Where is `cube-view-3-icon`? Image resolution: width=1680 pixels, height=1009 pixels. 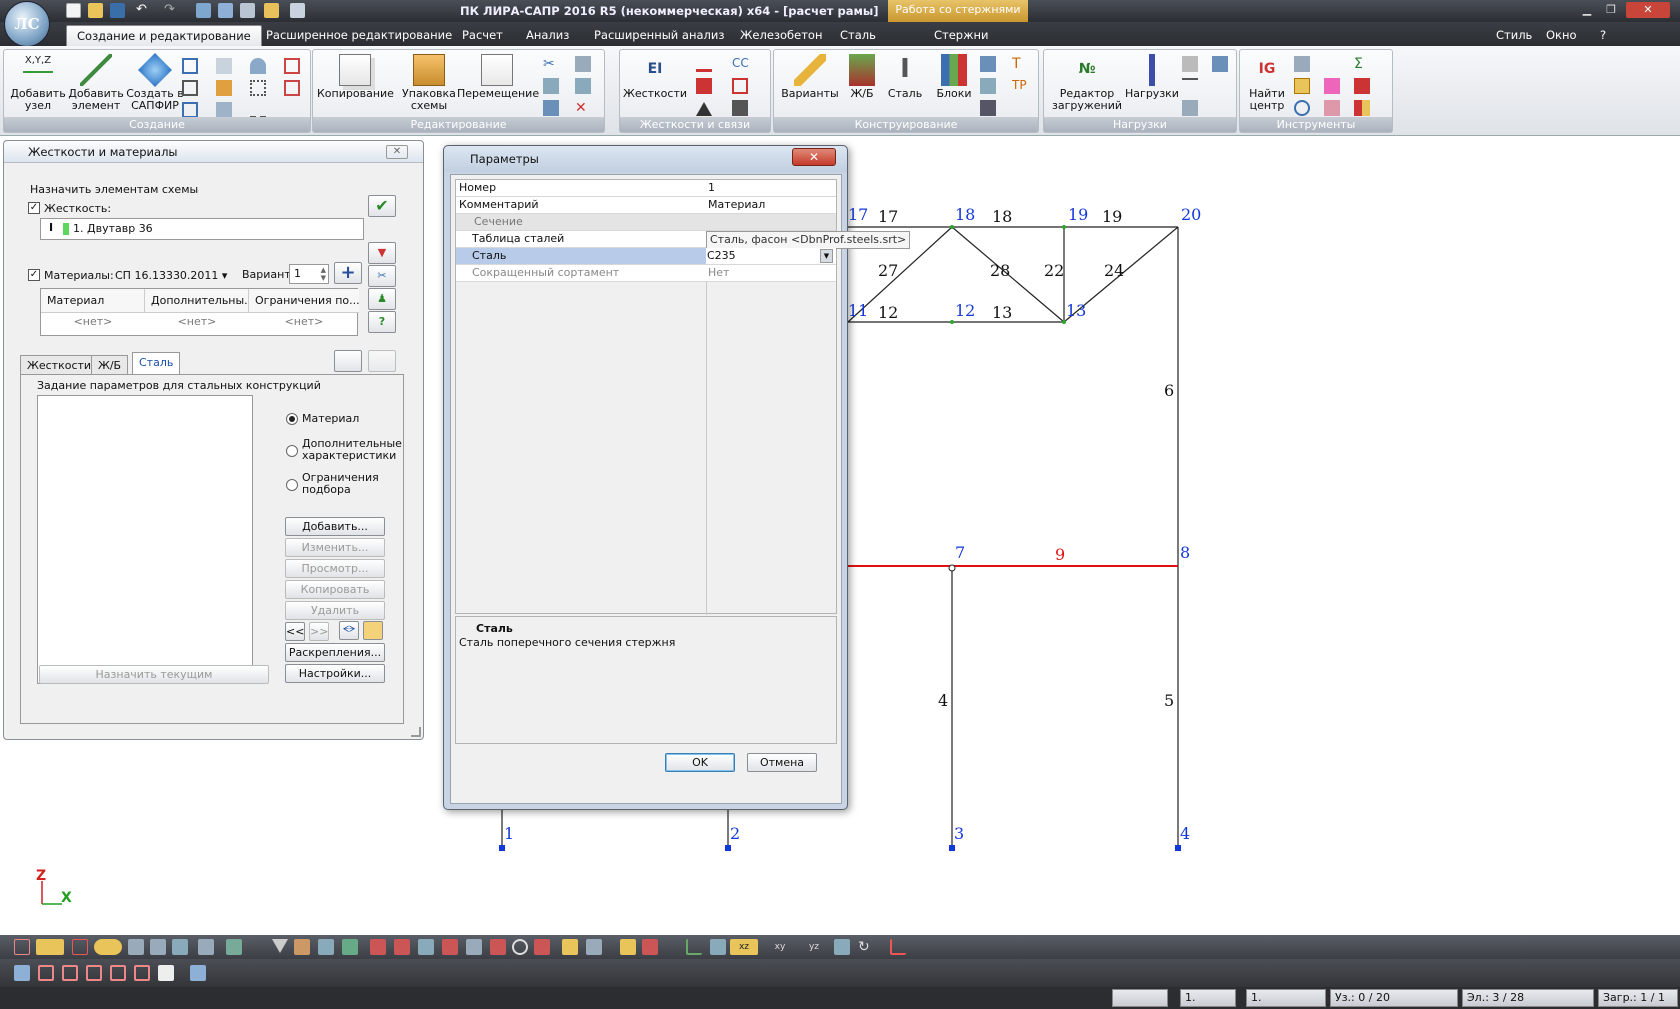
cube-view-3-icon is located at coordinates (70, 973).